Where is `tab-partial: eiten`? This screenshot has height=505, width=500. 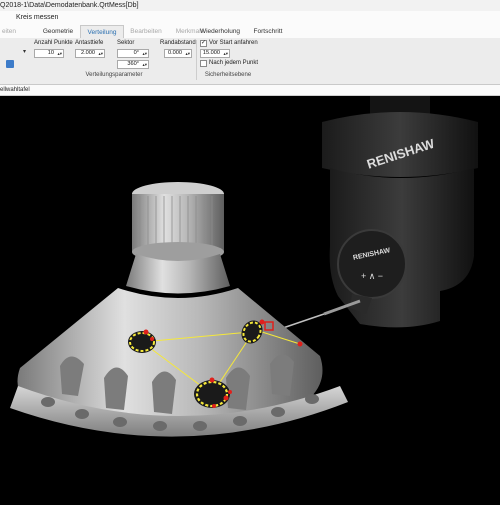
tab-partial: eiten is located at coordinates (9, 31).